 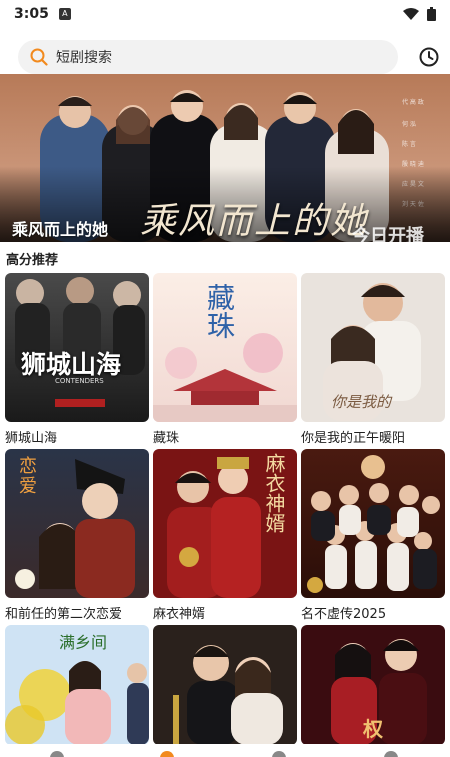 What do you see at coordinates (274, 493) in the screenshot?
I see `poster-title-art: 麻衣神婿` at bounding box center [274, 493].